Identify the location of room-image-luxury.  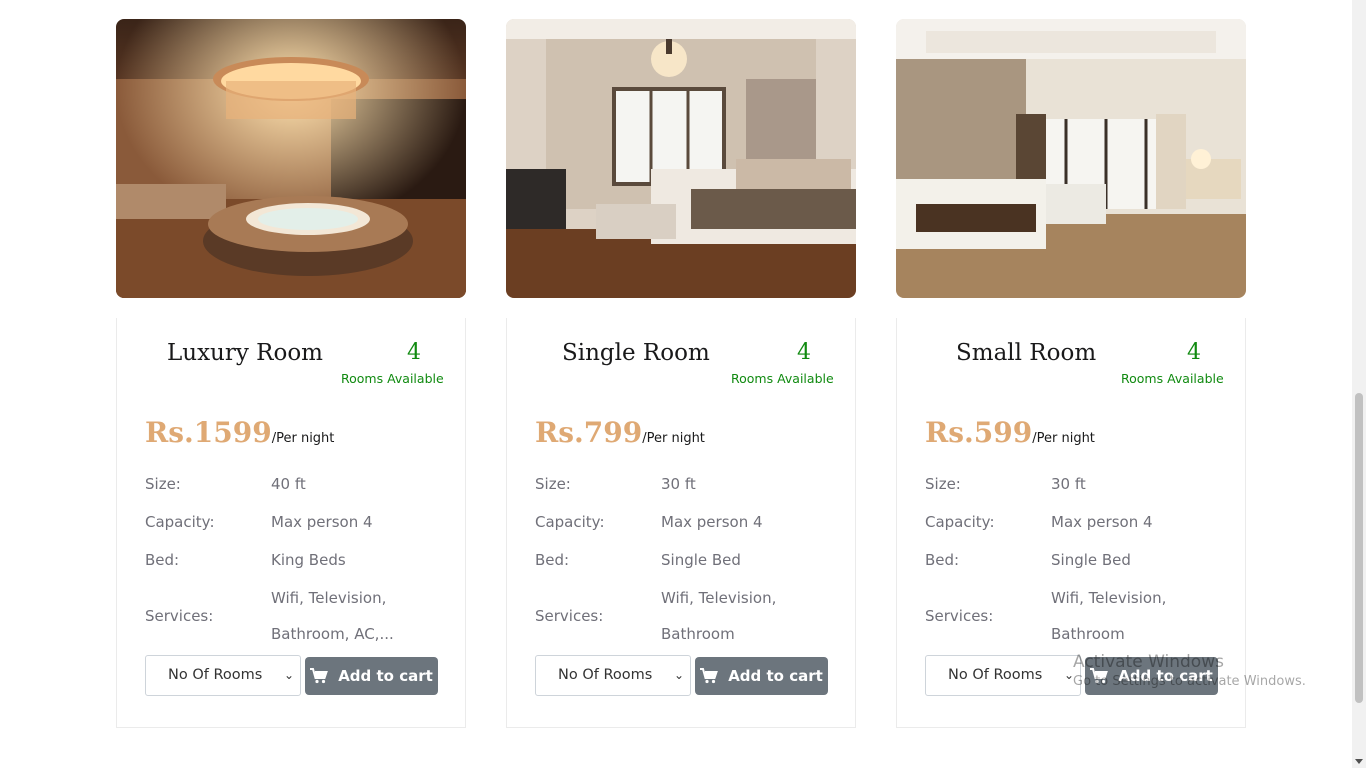
(291, 158).